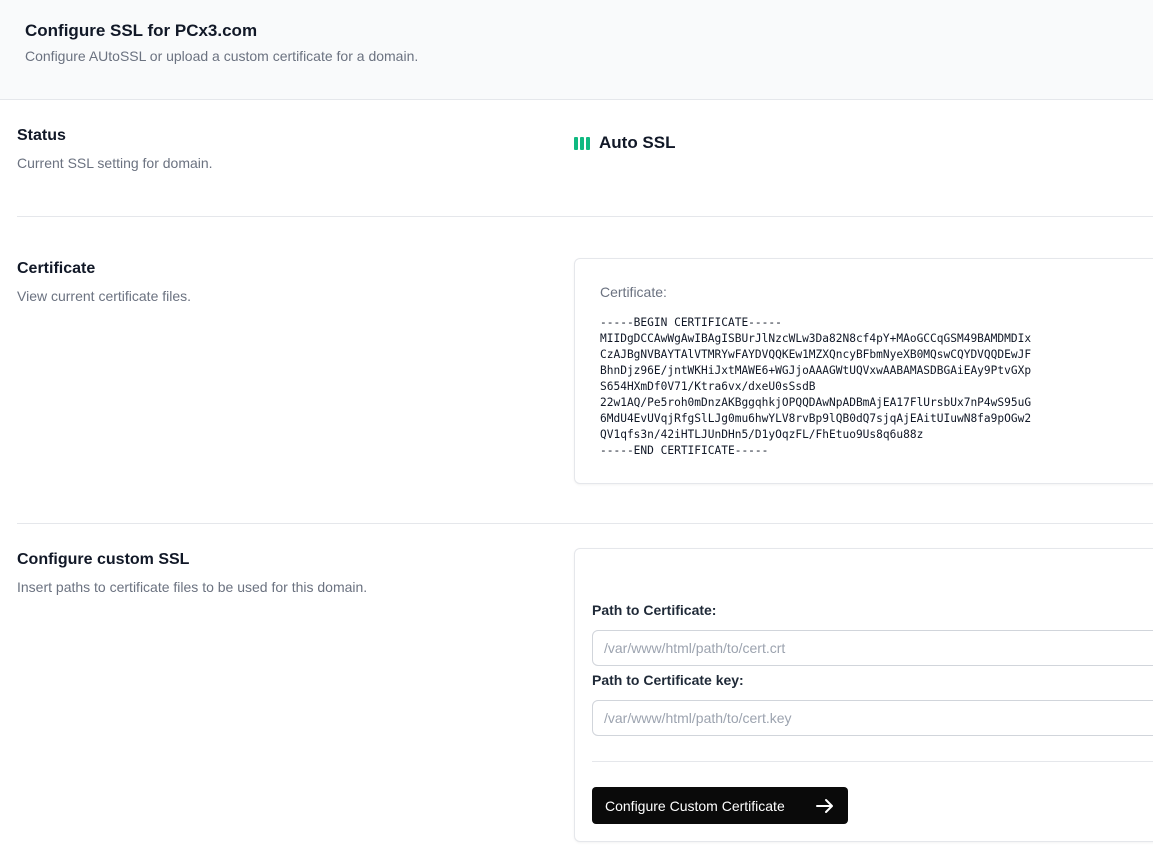 The image size is (1153, 856). Describe the element at coordinates (41, 135) in the screenshot. I see `status-title: Status` at that location.